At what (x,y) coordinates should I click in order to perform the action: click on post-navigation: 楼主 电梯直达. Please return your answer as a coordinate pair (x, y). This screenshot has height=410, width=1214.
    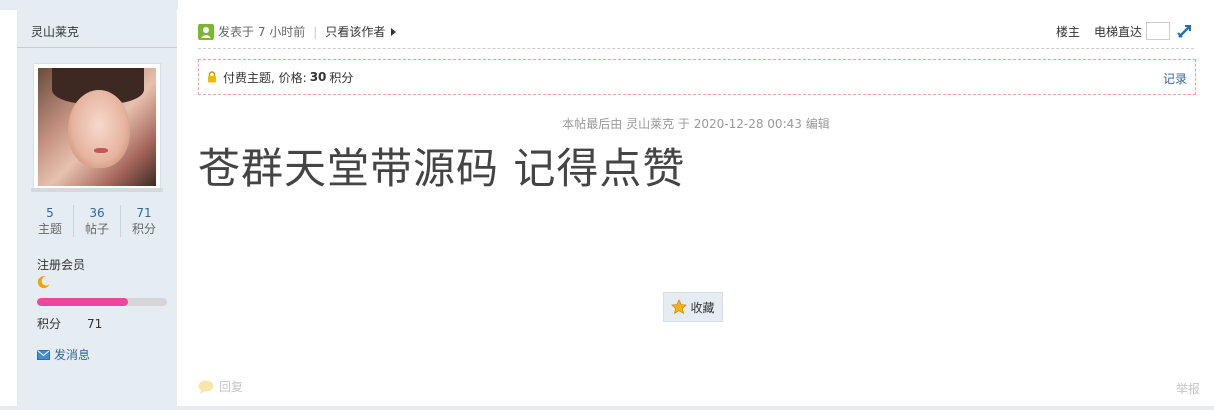
    Looking at the image, I should click on (1125, 31).